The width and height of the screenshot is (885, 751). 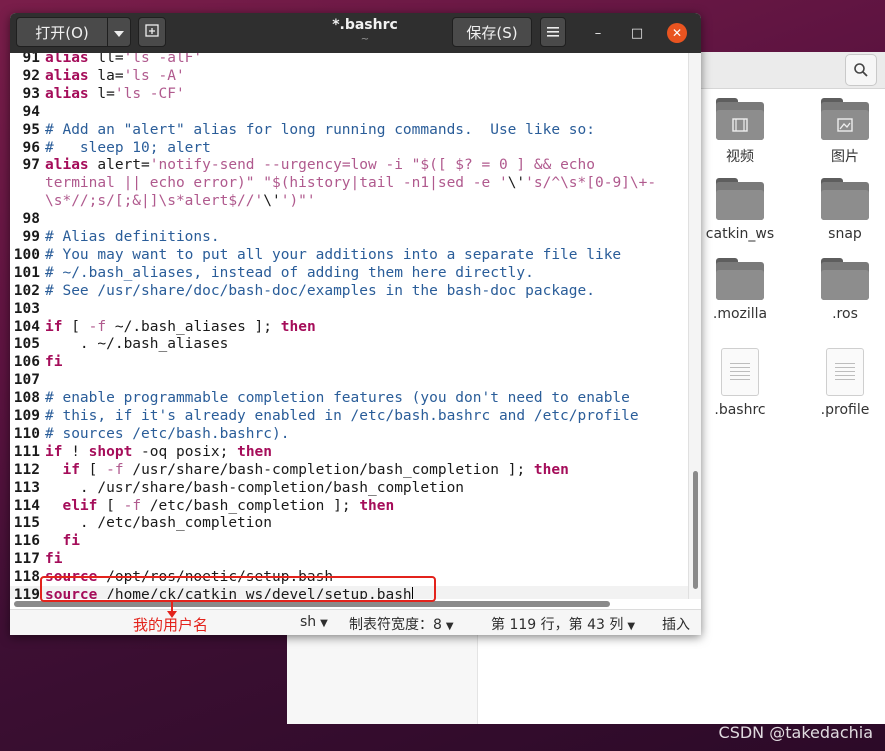 What do you see at coordinates (677, 33) in the screenshot?
I see `close-button: ✕` at bounding box center [677, 33].